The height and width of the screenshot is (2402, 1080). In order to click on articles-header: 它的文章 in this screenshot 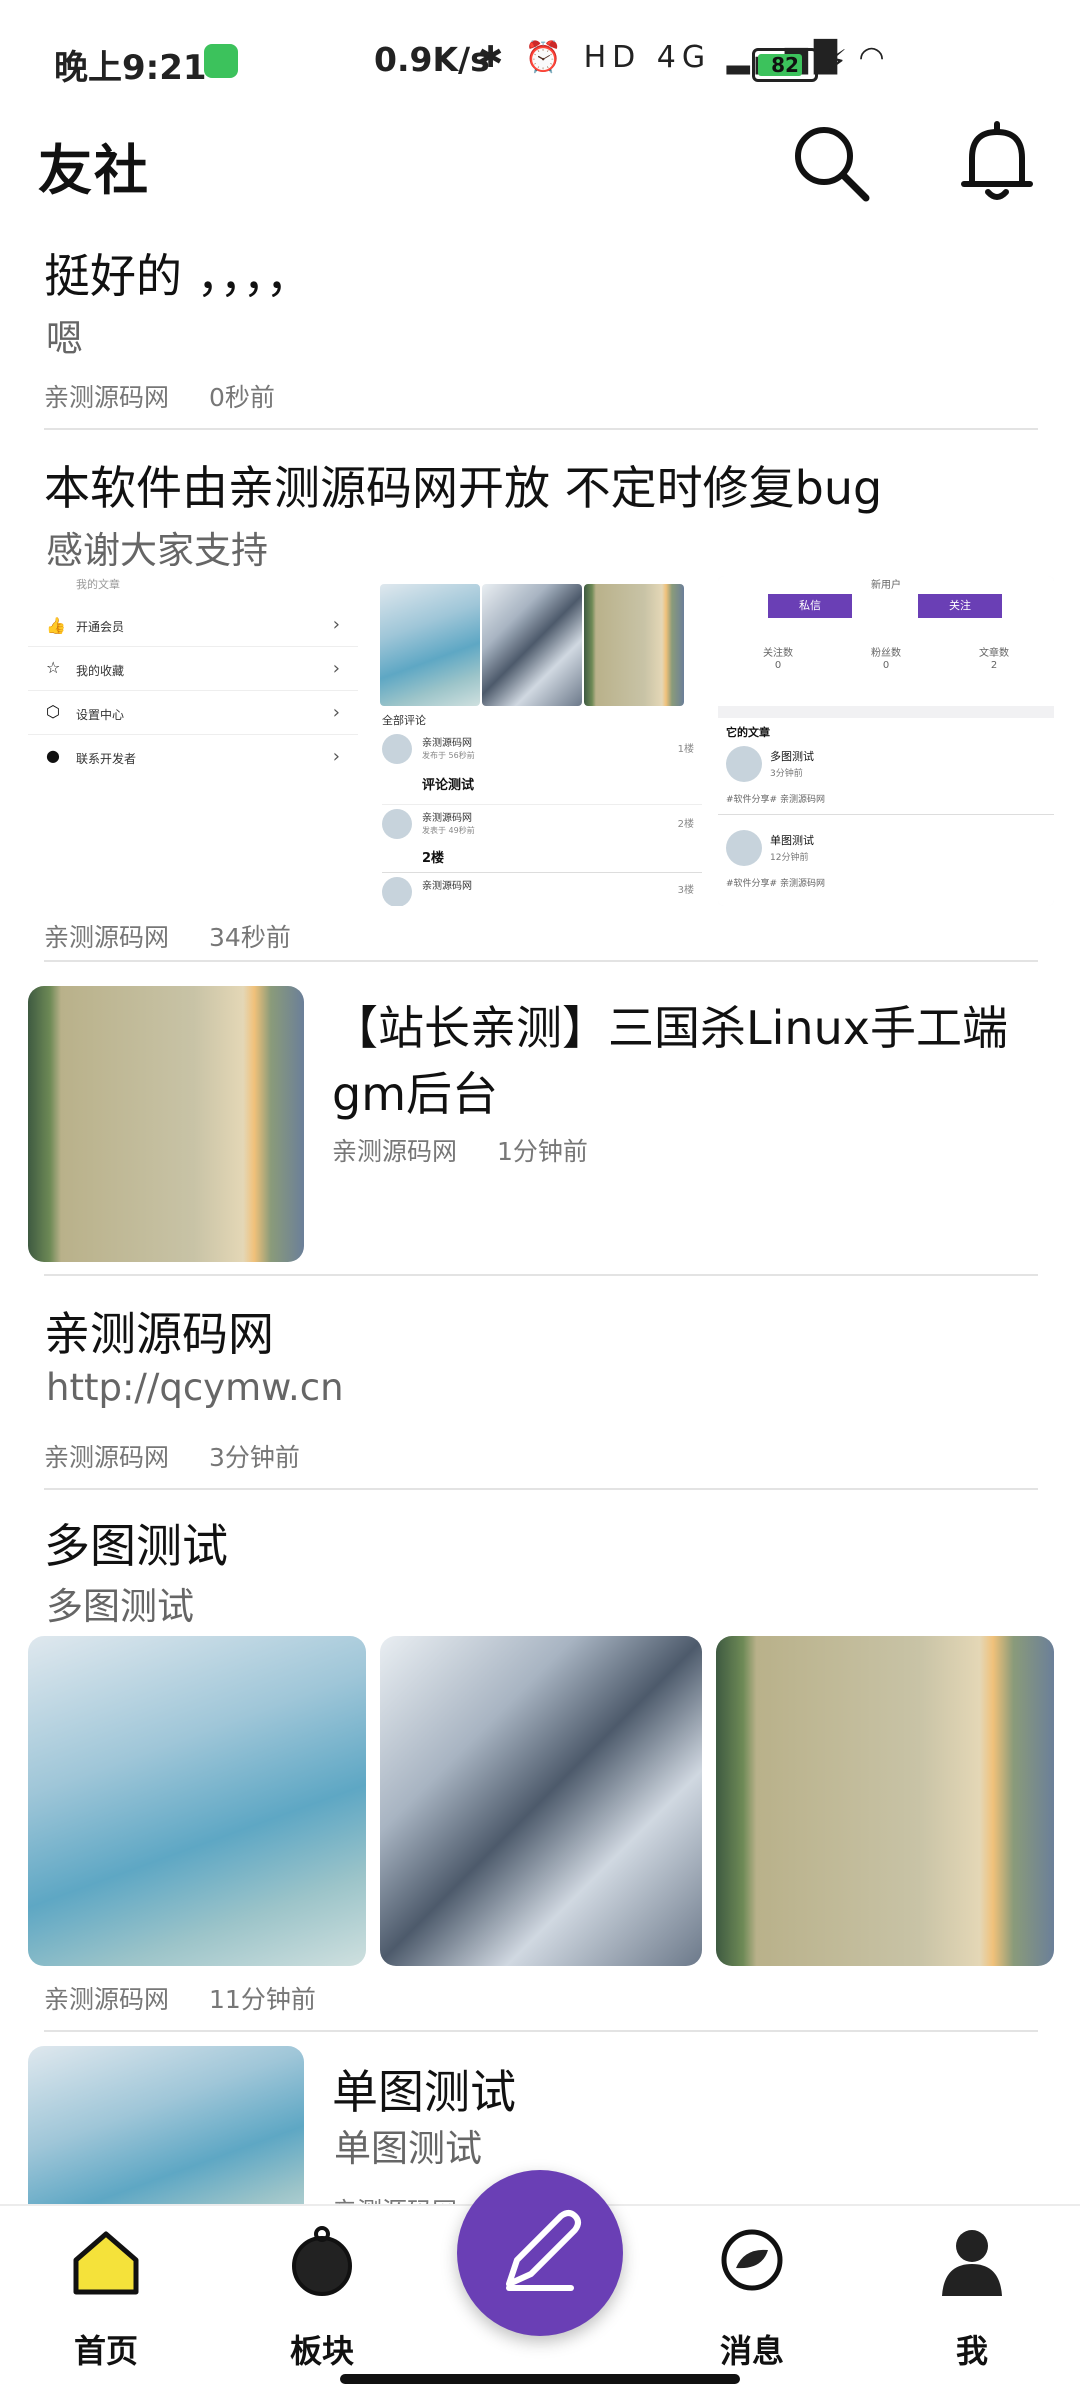, I will do `click(748, 732)`.